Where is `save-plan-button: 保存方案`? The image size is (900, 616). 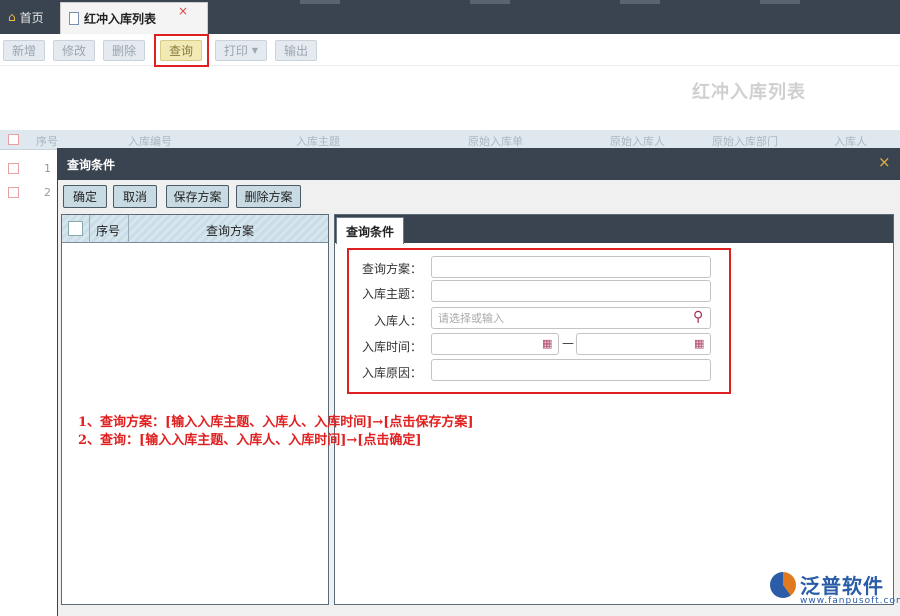 save-plan-button: 保存方案 is located at coordinates (197, 196).